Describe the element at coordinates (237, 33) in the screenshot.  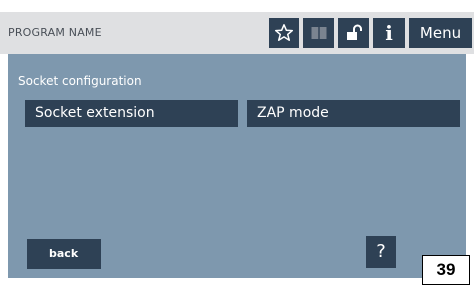
I see `header-bar: PROGRAM NAME i Menu` at that location.